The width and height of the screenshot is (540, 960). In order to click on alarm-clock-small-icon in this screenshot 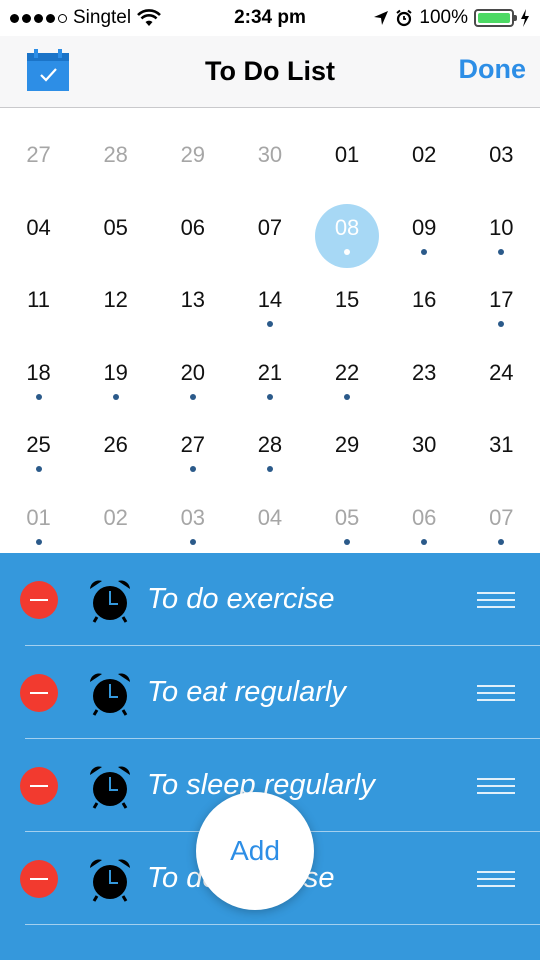, I will do `click(404, 18)`.